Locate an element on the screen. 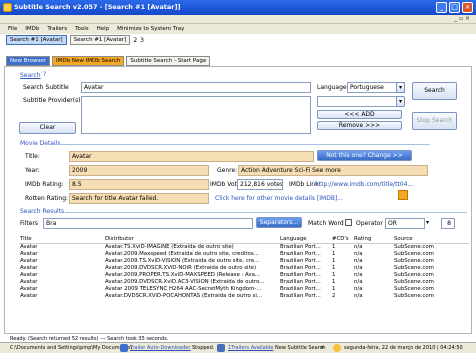 The width and height of the screenshot is (476, 354). tab-2: 2 is located at coordinates (135, 40).